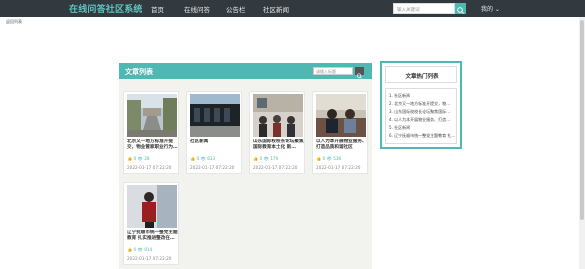 The image size is (585, 269). I want to click on article-stats: 👍 0 👁 28, so click(138, 158).